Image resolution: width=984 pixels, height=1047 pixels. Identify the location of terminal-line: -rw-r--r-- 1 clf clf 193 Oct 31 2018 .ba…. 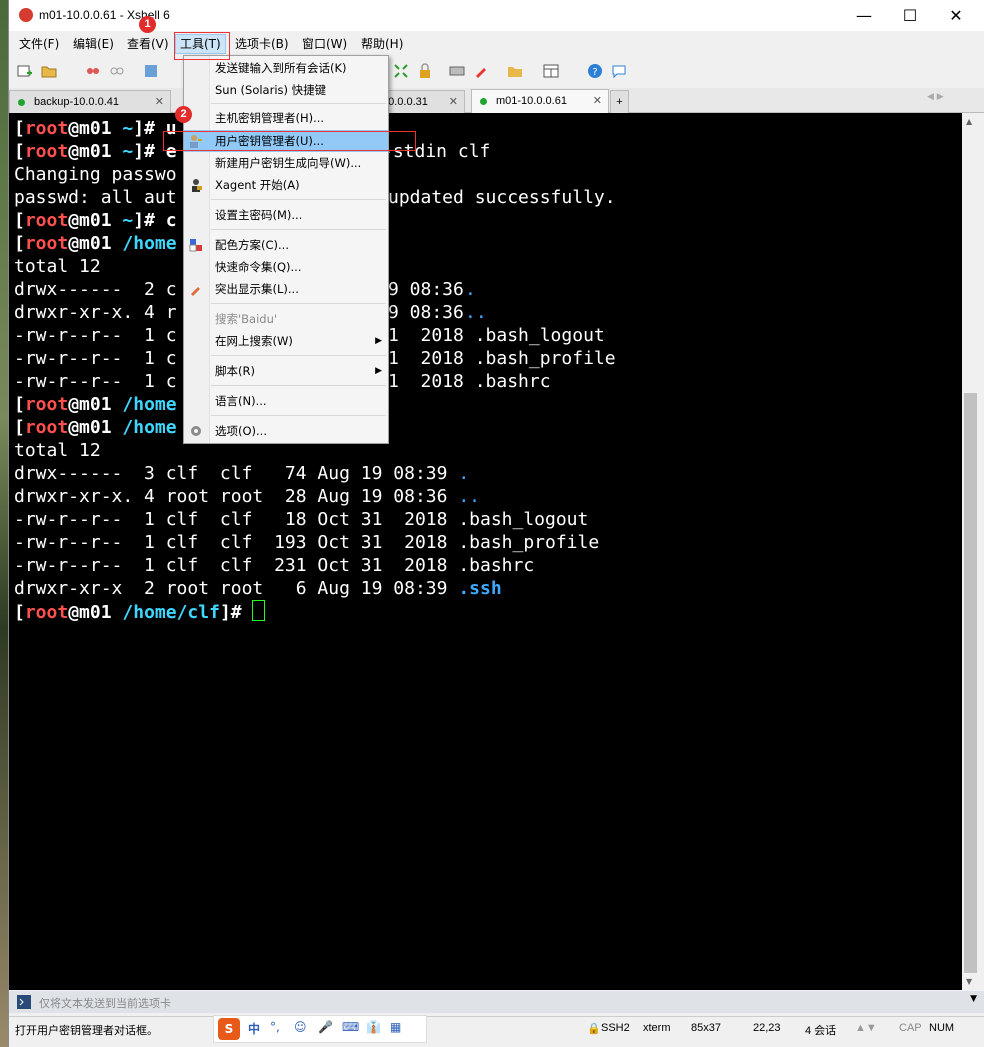
(307, 542).